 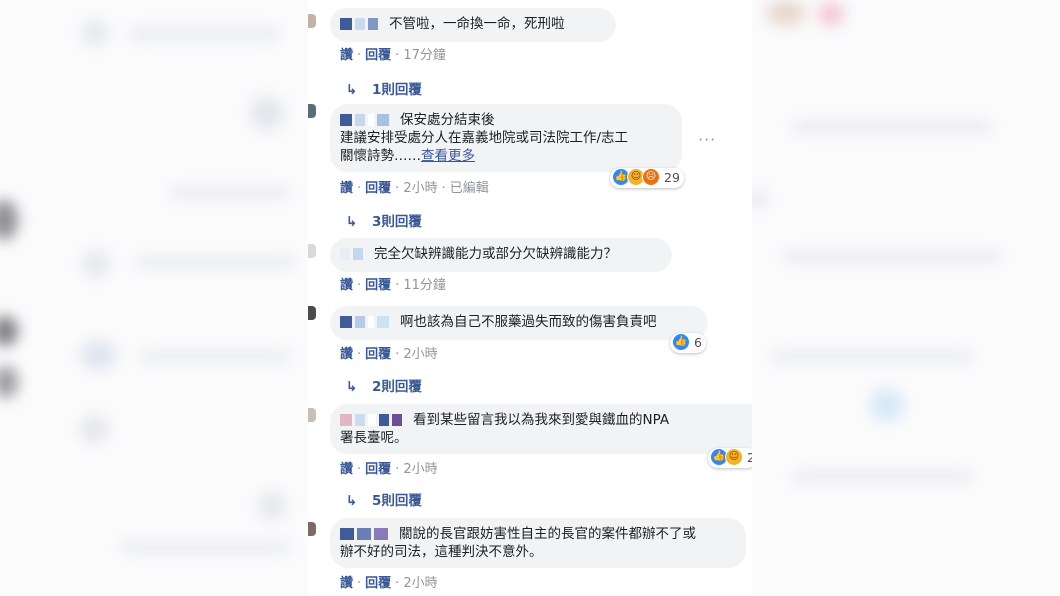 What do you see at coordinates (528, 322) in the screenshot?
I see `comment-text: 啊也該為自己不服藥過失而致的傷害負責吧` at bounding box center [528, 322].